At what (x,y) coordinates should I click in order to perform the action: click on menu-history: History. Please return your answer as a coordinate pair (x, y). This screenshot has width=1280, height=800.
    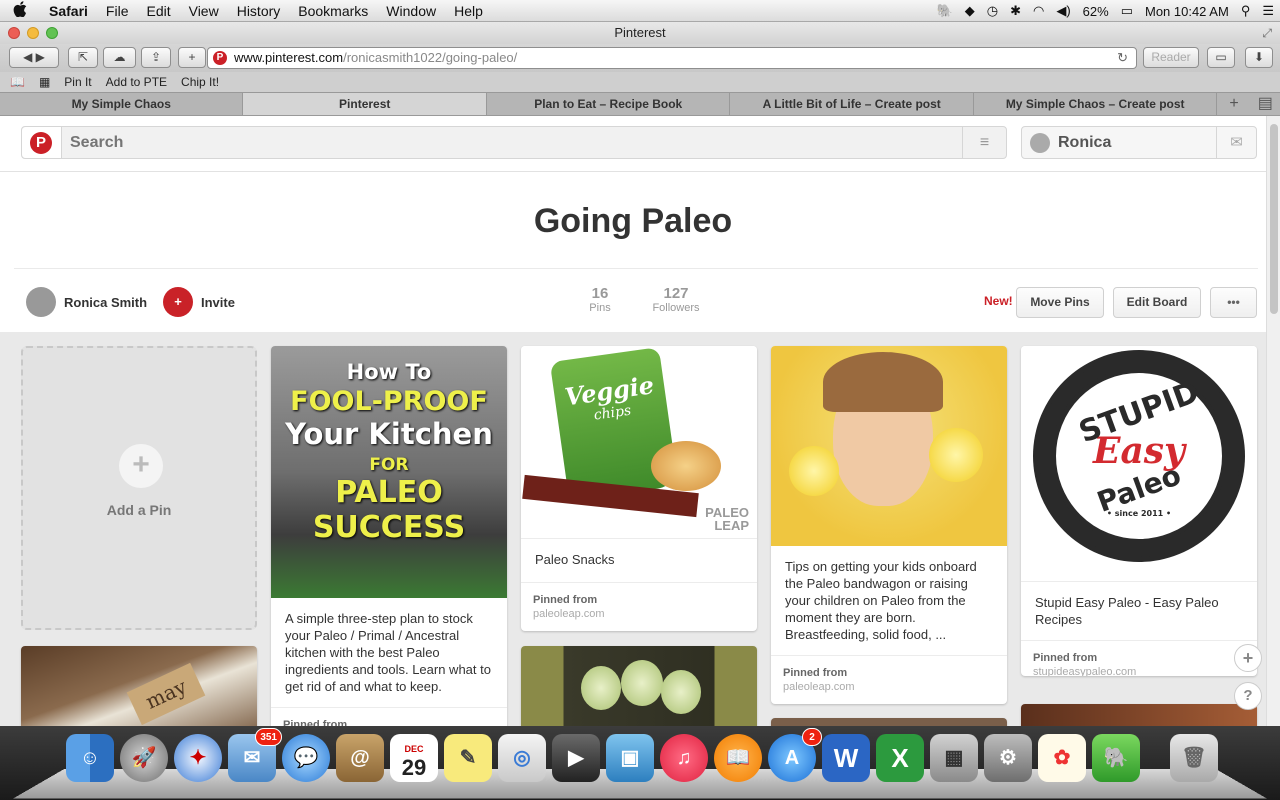
    Looking at the image, I should click on (259, 11).